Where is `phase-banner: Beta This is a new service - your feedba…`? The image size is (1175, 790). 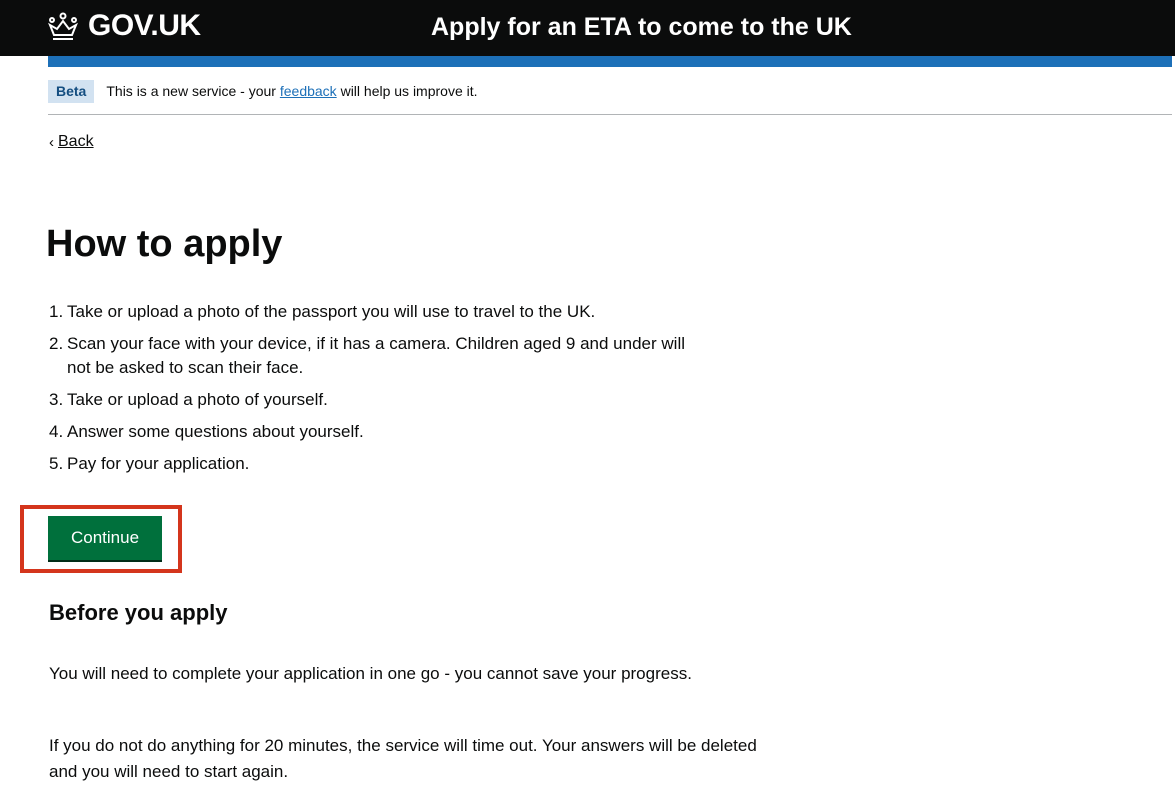 phase-banner: Beta This is a new service - your feedba… is located at coordinates (610, 96).